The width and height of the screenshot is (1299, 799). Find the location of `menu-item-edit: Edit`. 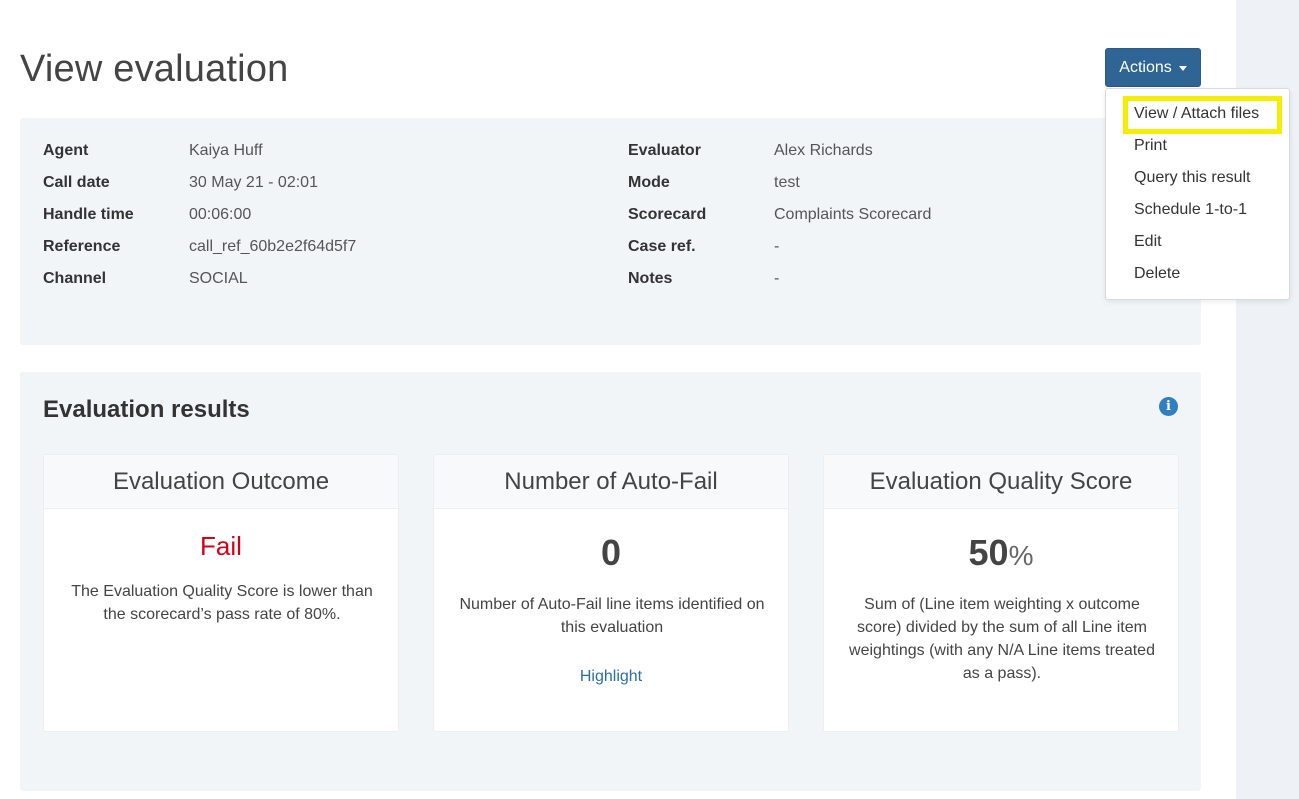

menu-item-edit: Edit is located at coordinates (1148, 242).